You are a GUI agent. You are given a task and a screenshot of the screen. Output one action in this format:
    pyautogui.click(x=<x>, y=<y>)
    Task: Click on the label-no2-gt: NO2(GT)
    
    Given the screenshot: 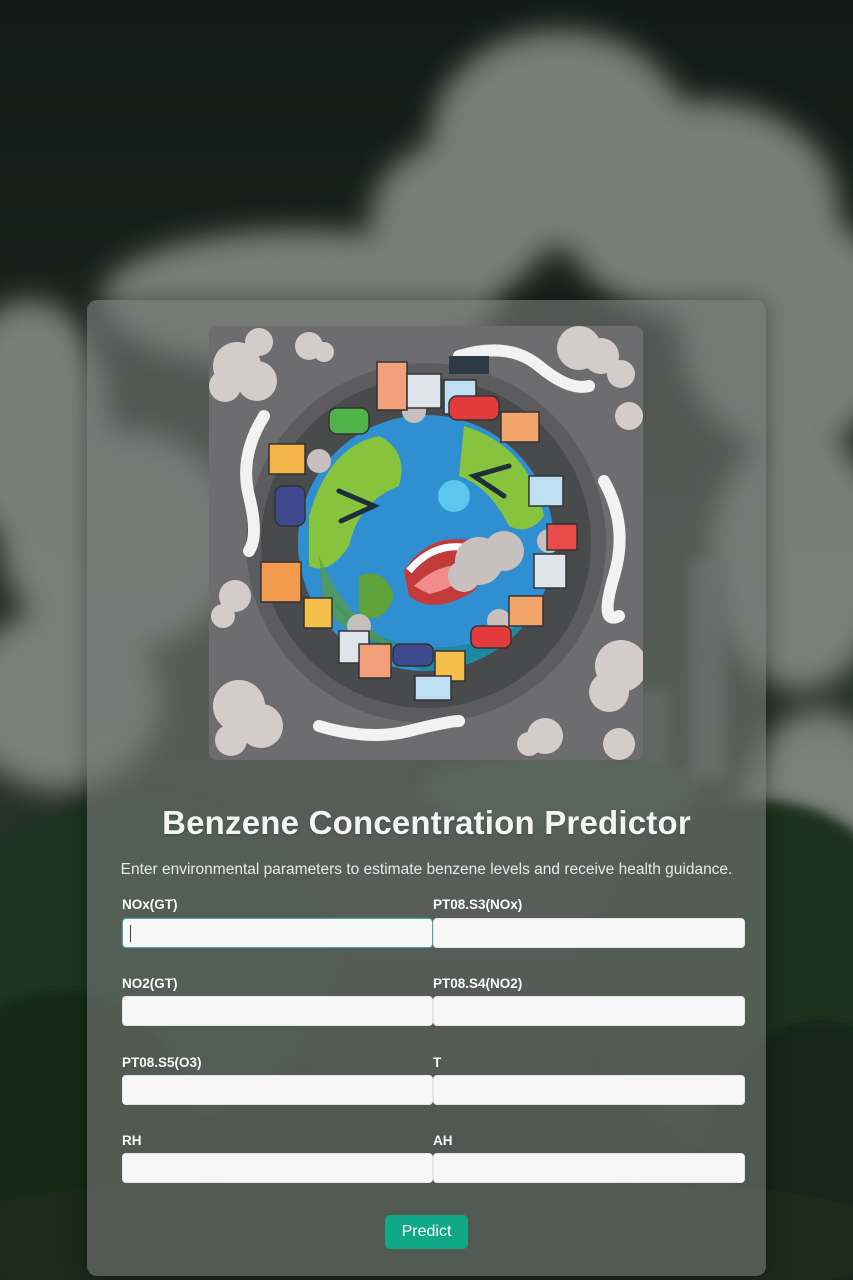 What is the action you would take?
    pyautogui.click(x=150, y=983)
    